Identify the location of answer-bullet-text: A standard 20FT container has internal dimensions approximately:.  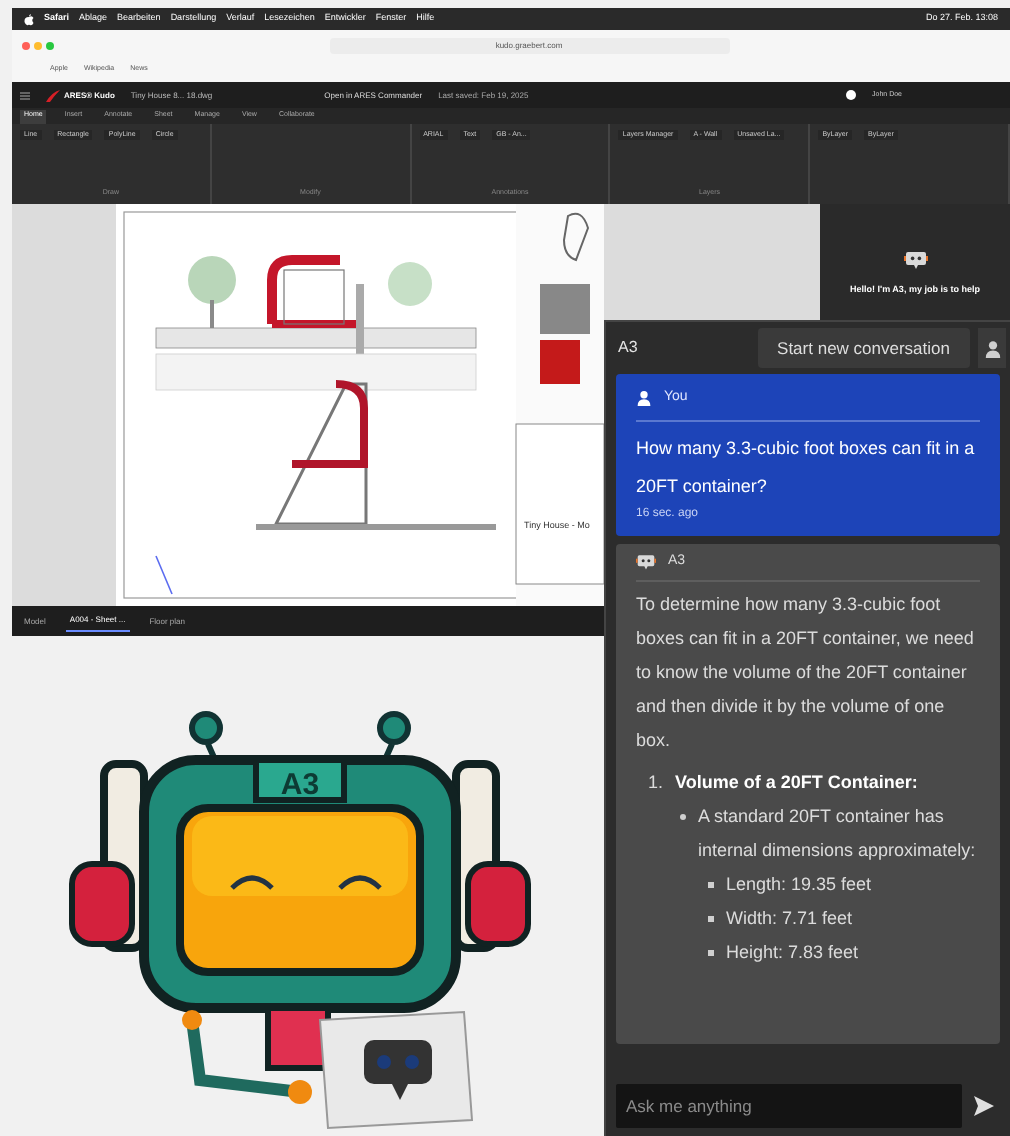
(838, 834).